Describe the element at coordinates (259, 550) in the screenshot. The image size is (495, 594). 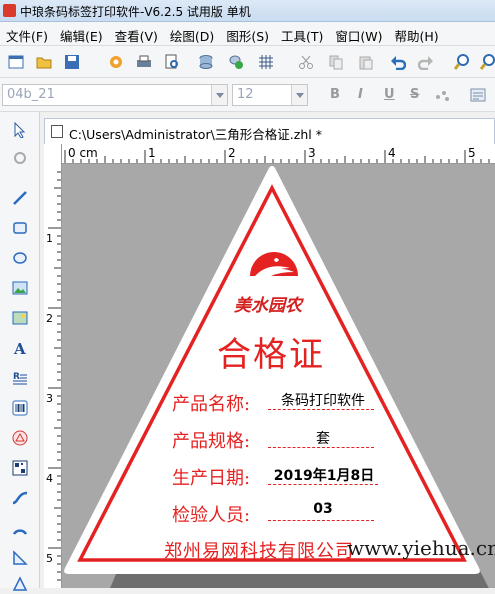
I see `company-name: 郑州易网科技有限公司` at that location.